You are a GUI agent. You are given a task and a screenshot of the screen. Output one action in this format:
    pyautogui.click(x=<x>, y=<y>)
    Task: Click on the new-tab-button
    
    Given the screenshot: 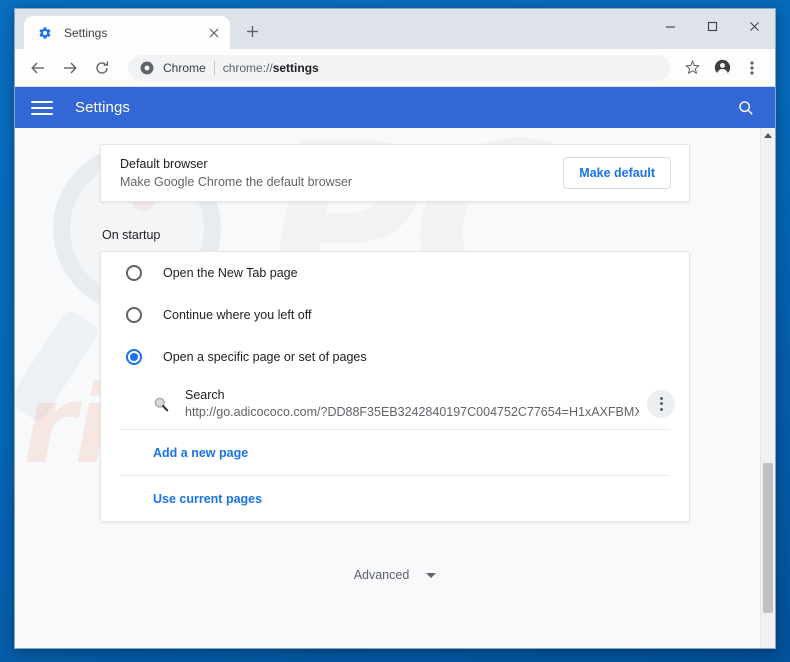 What is the action you would take?
    pyautogui.click(x=252, y=31)
    